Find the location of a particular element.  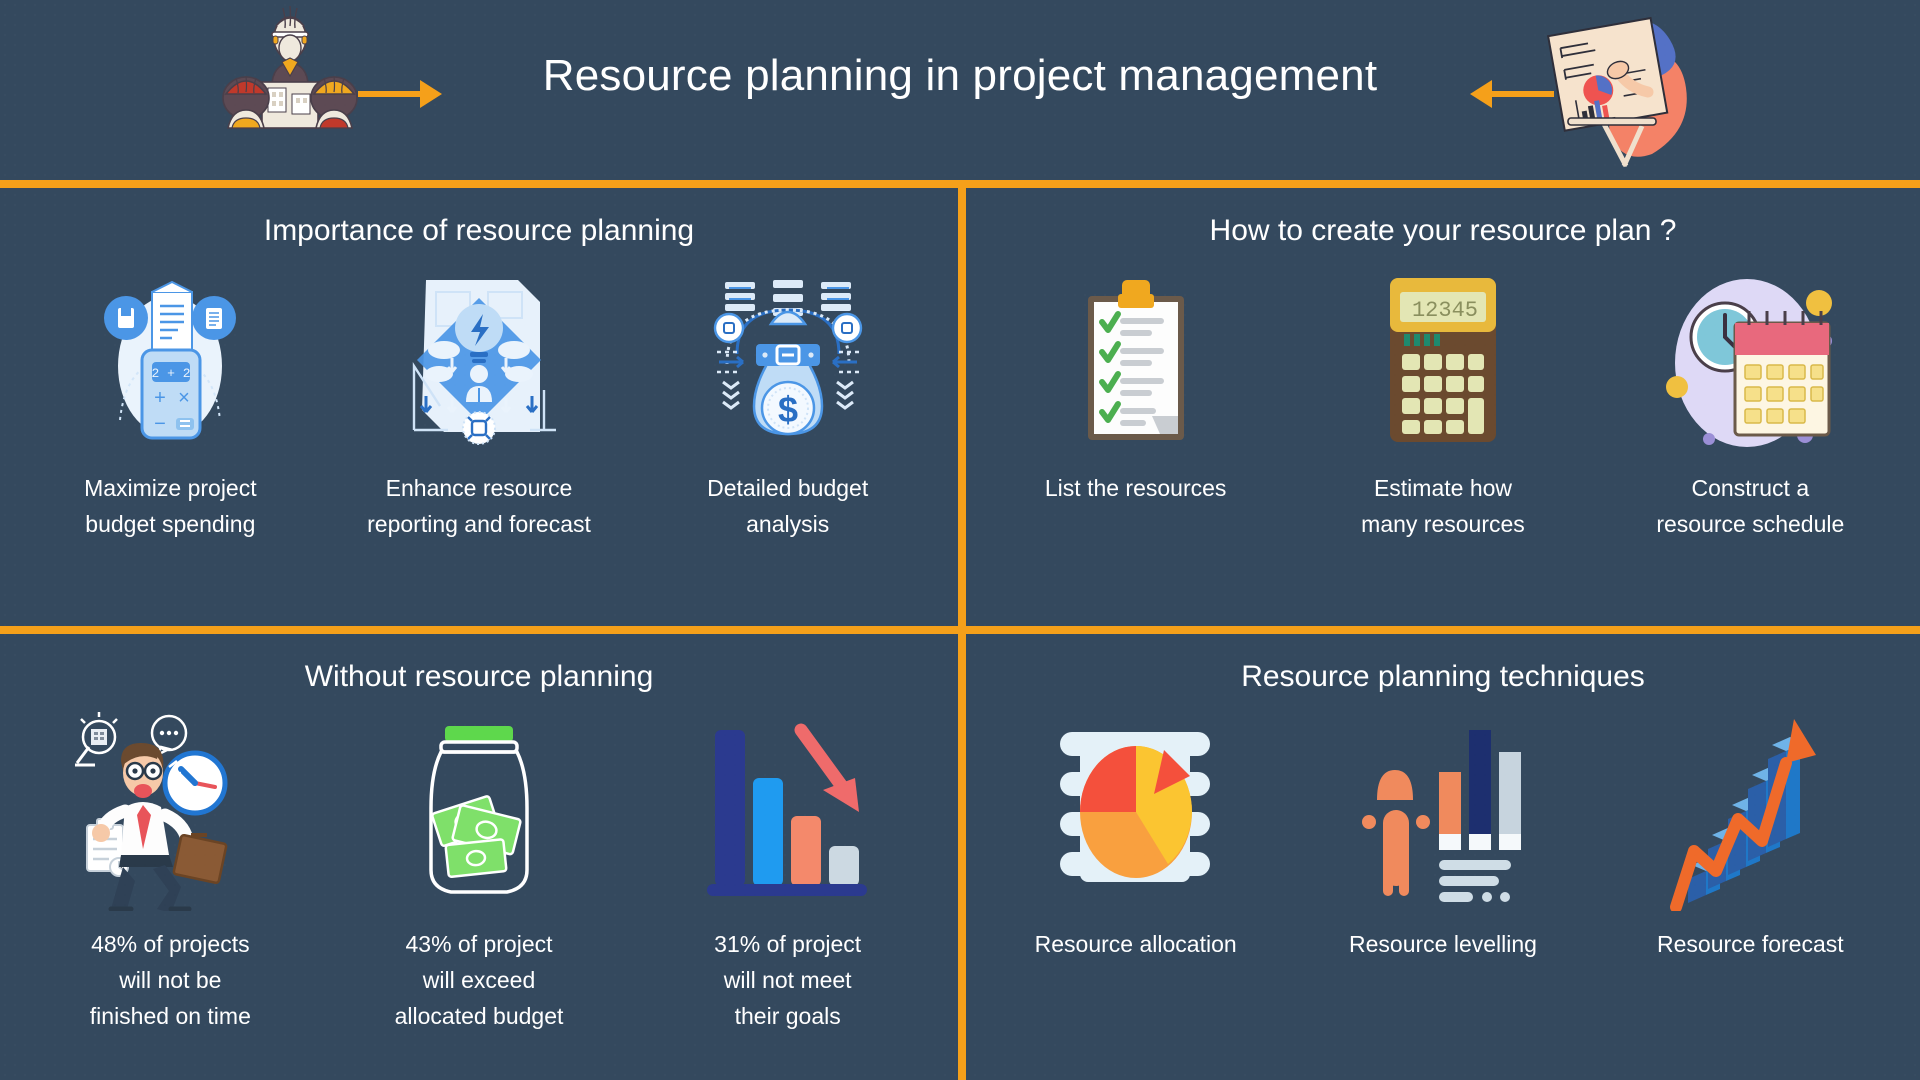

list-item: 31% of project will not meet their goals is located at coordinates (787, 870).